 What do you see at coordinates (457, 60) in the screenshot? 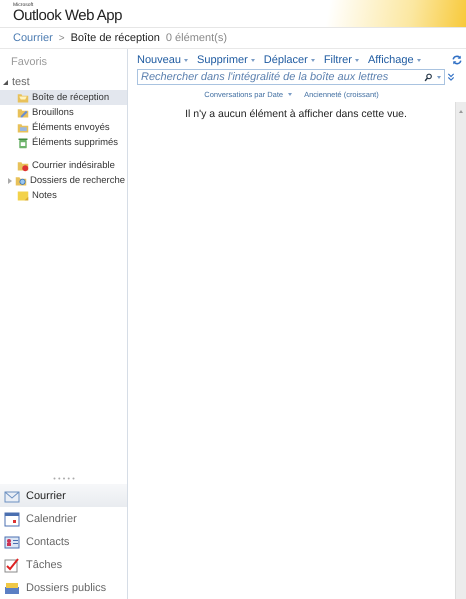
I see `refresh-icon` at bounding box center [457, 60].